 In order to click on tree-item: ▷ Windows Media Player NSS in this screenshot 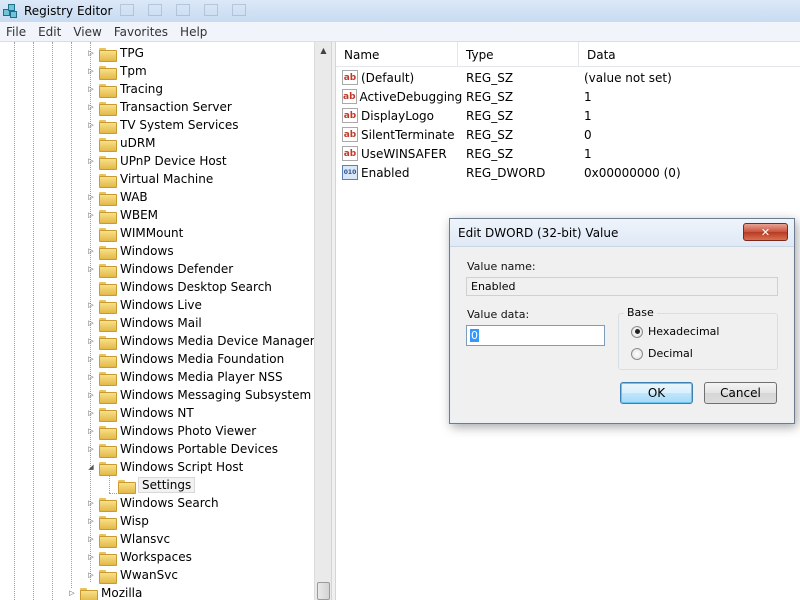, I will do `click(185, 377)`.